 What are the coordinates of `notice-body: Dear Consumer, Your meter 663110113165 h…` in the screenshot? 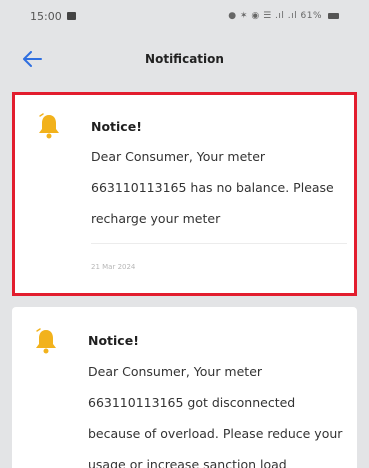 It's located at (212, 187).